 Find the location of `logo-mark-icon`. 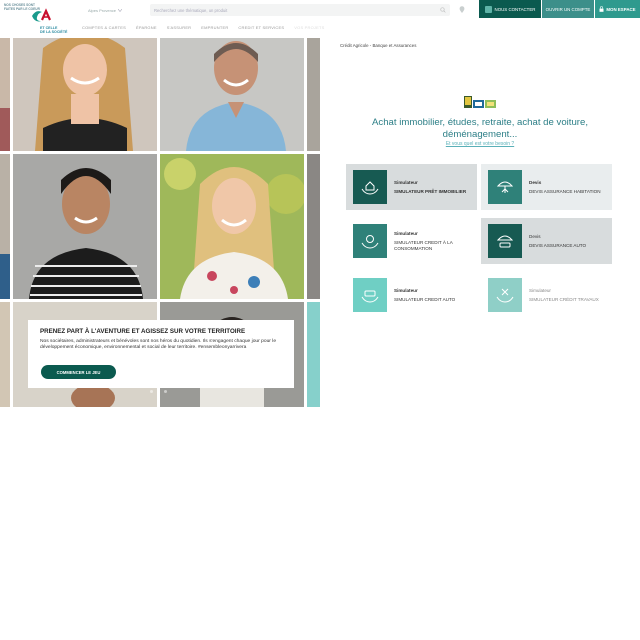

logo-mark-icon is located at coordinates (42, 15).